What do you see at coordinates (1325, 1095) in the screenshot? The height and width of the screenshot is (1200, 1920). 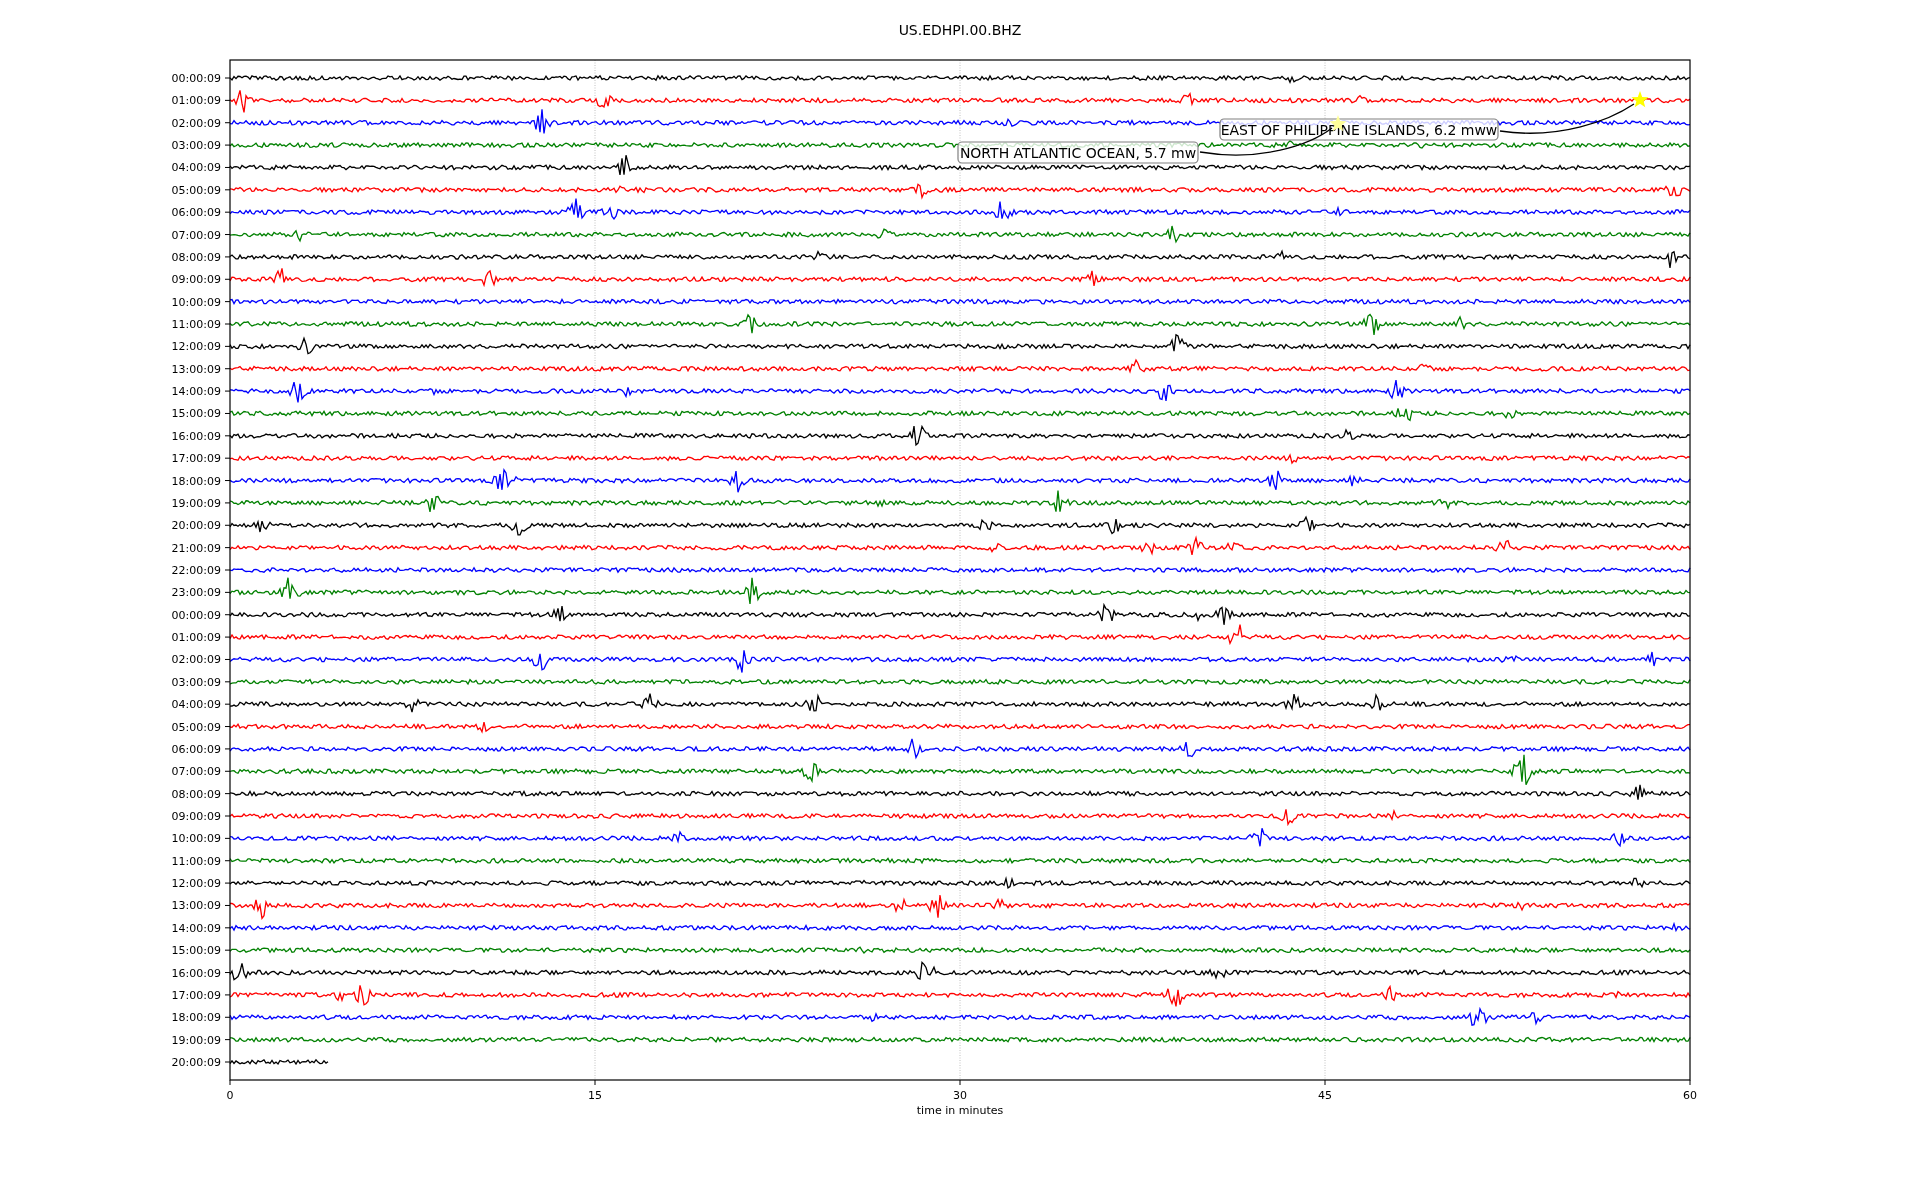 I see `axis-tick-label: 45` at bounding box center [1325, 1095].